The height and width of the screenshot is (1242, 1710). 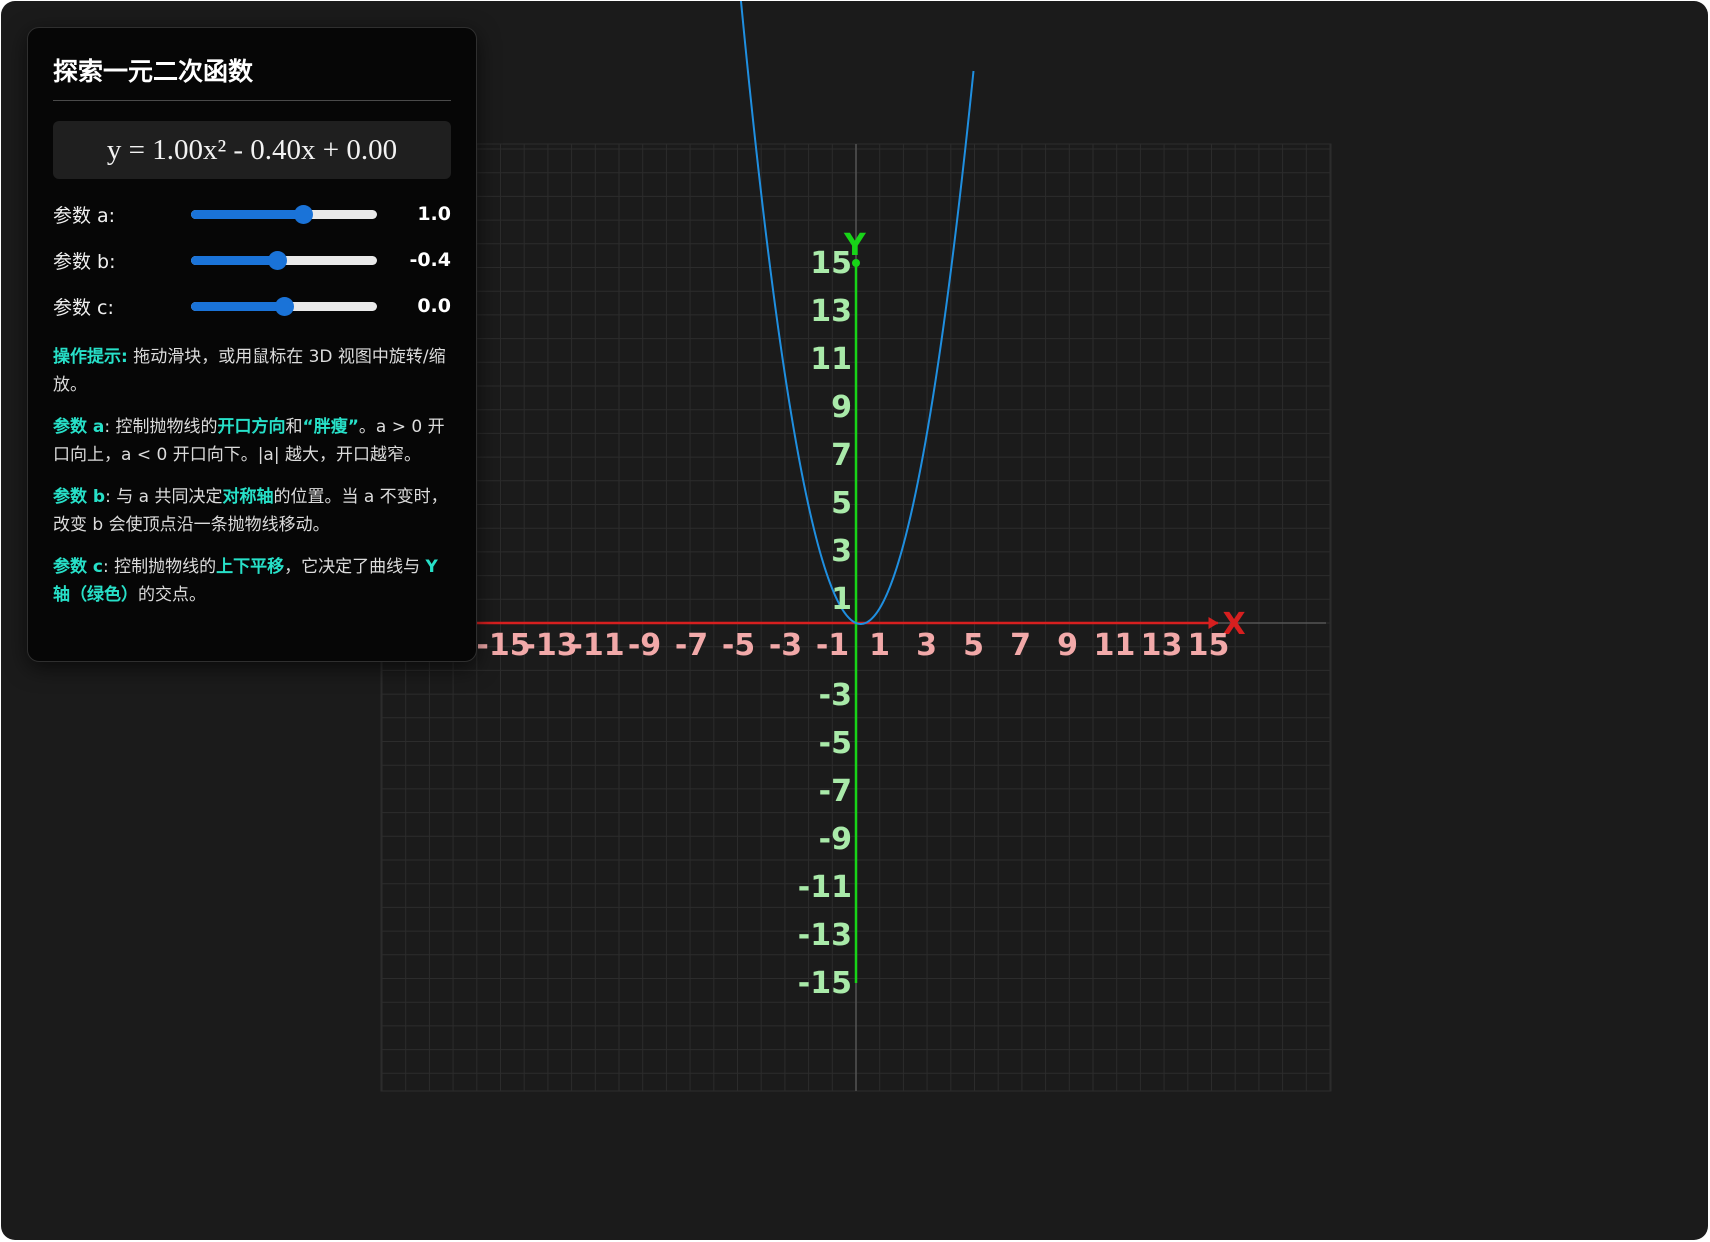 I want to click on note-a-highlight-2: “胖瘦”, so click(x=330, y=427).